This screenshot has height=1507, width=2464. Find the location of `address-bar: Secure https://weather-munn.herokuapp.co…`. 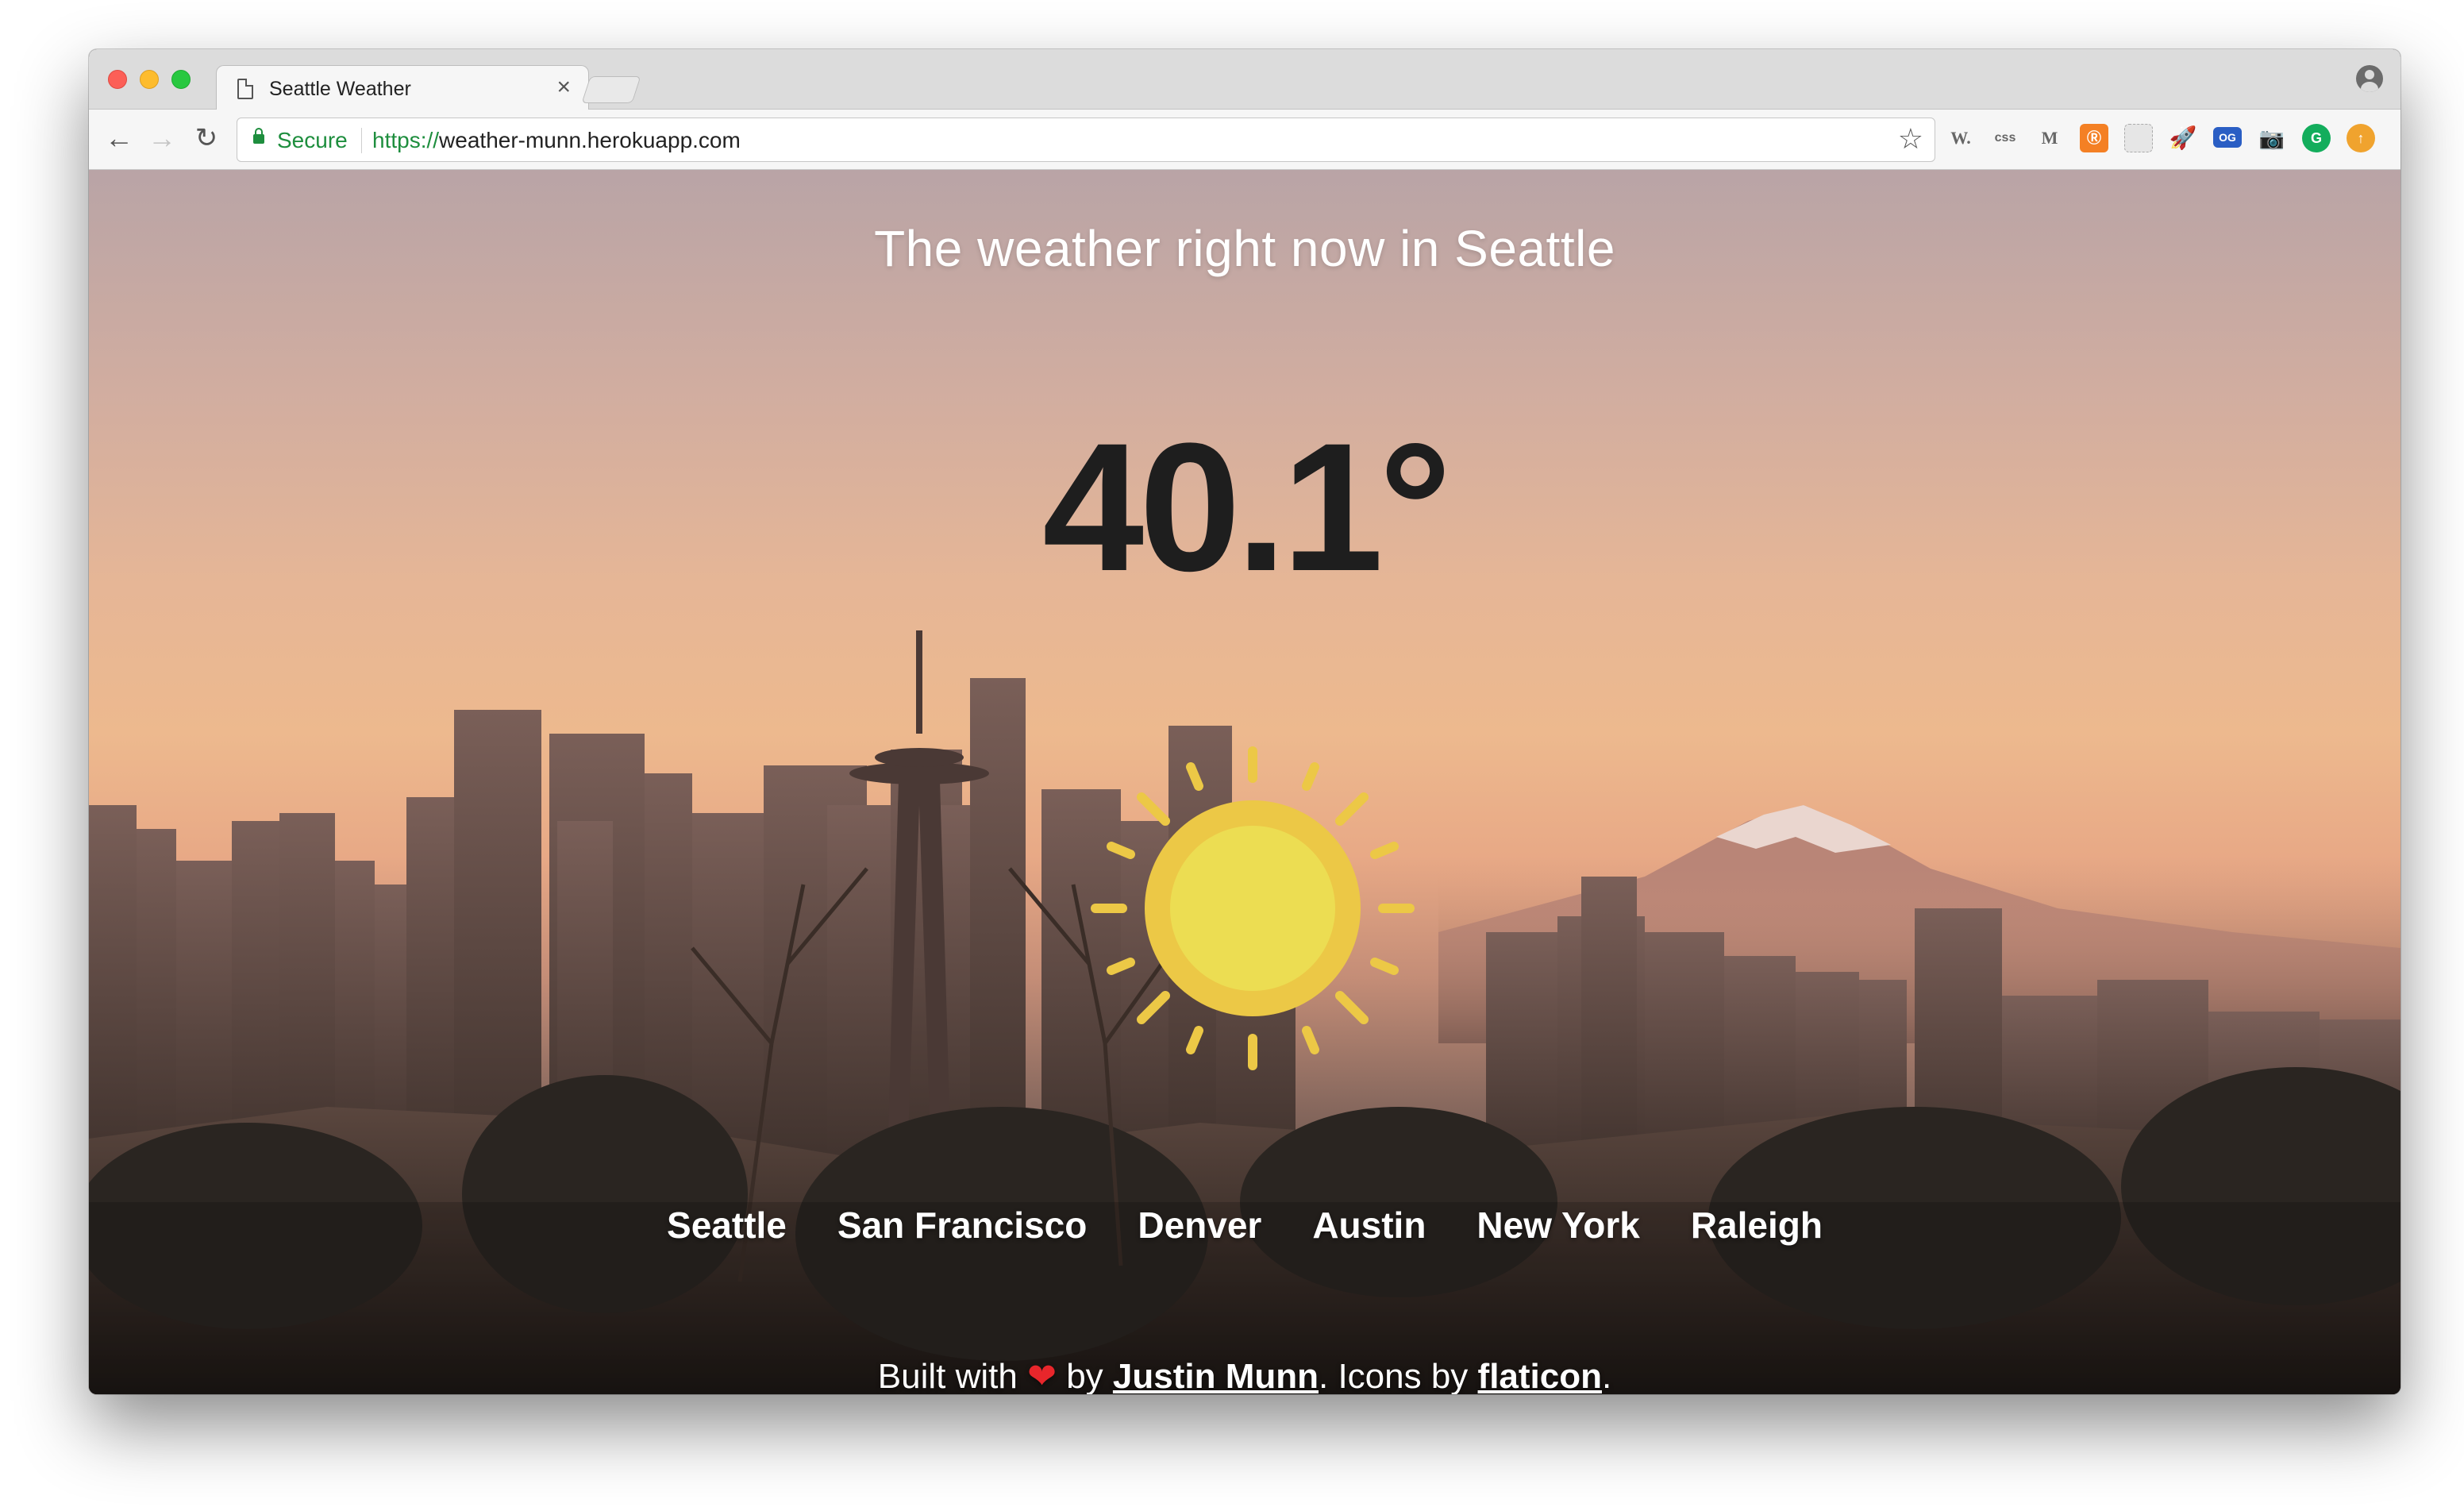

address-bar: Secure https://weather-munn.herokuapp.co… is located at coordinates (1086, 140).